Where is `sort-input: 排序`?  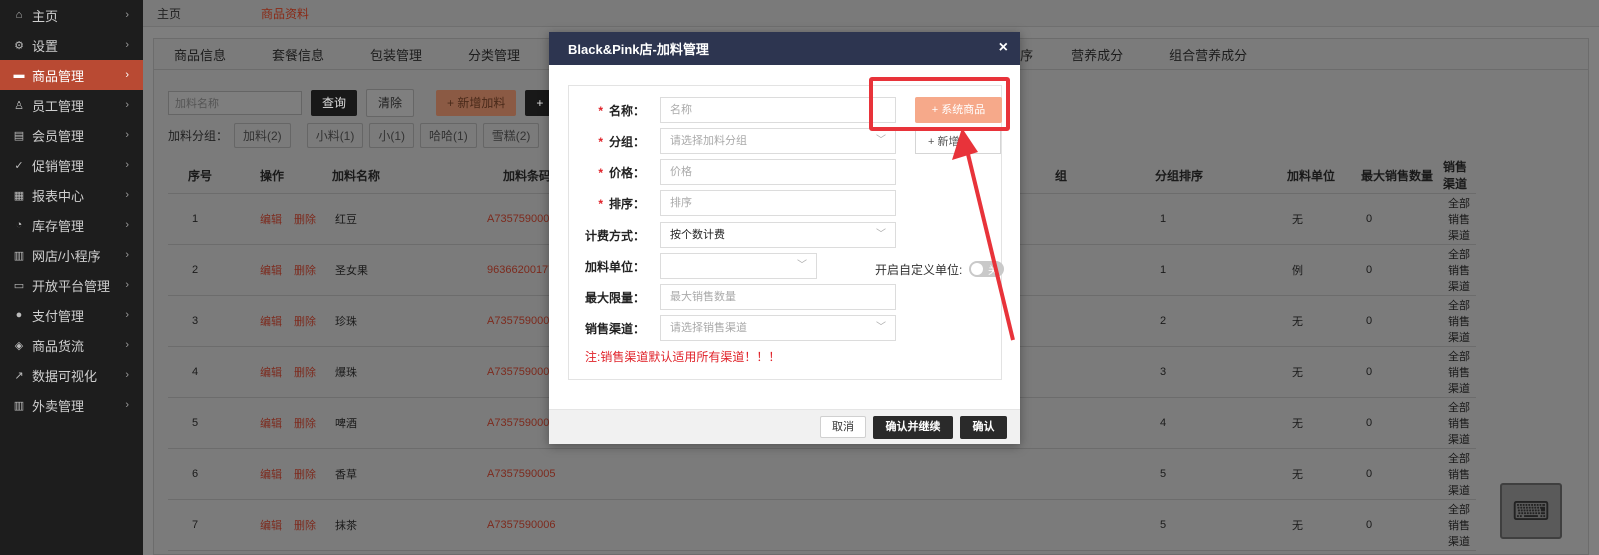
sort-input: 排序 is located at coordinates (778, 203).